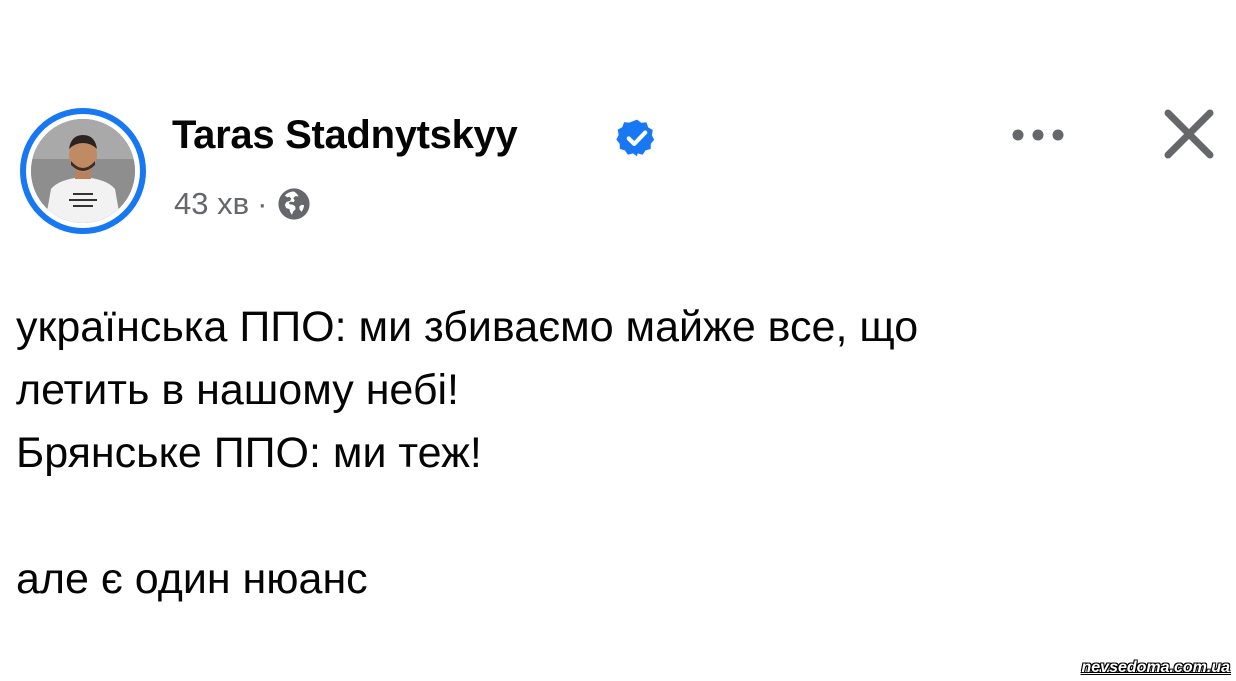 The image size is (1236, 681). Describe the element at coordinates (211, 204) in the screenshot. I see `post-time: 43 хв` at that location.